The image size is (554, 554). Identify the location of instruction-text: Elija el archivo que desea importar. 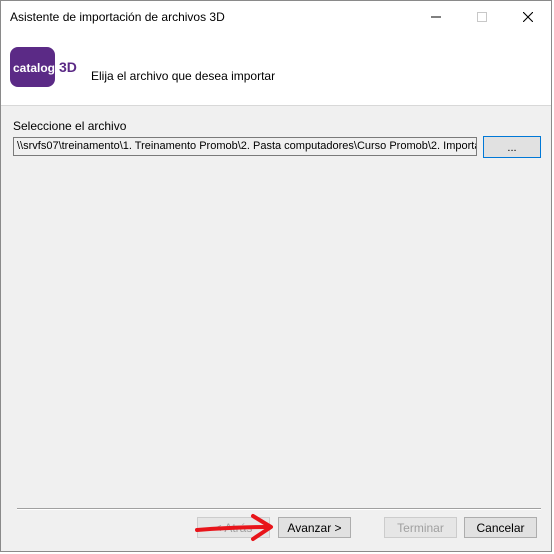
(183, 76).